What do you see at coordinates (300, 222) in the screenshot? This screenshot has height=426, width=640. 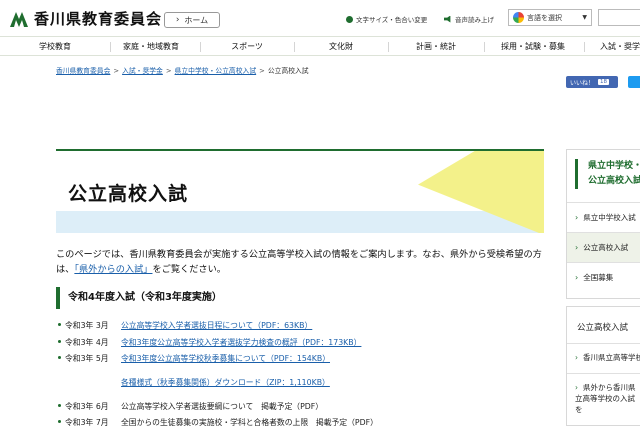 I see `title-band` at bounding box center [300, 222].